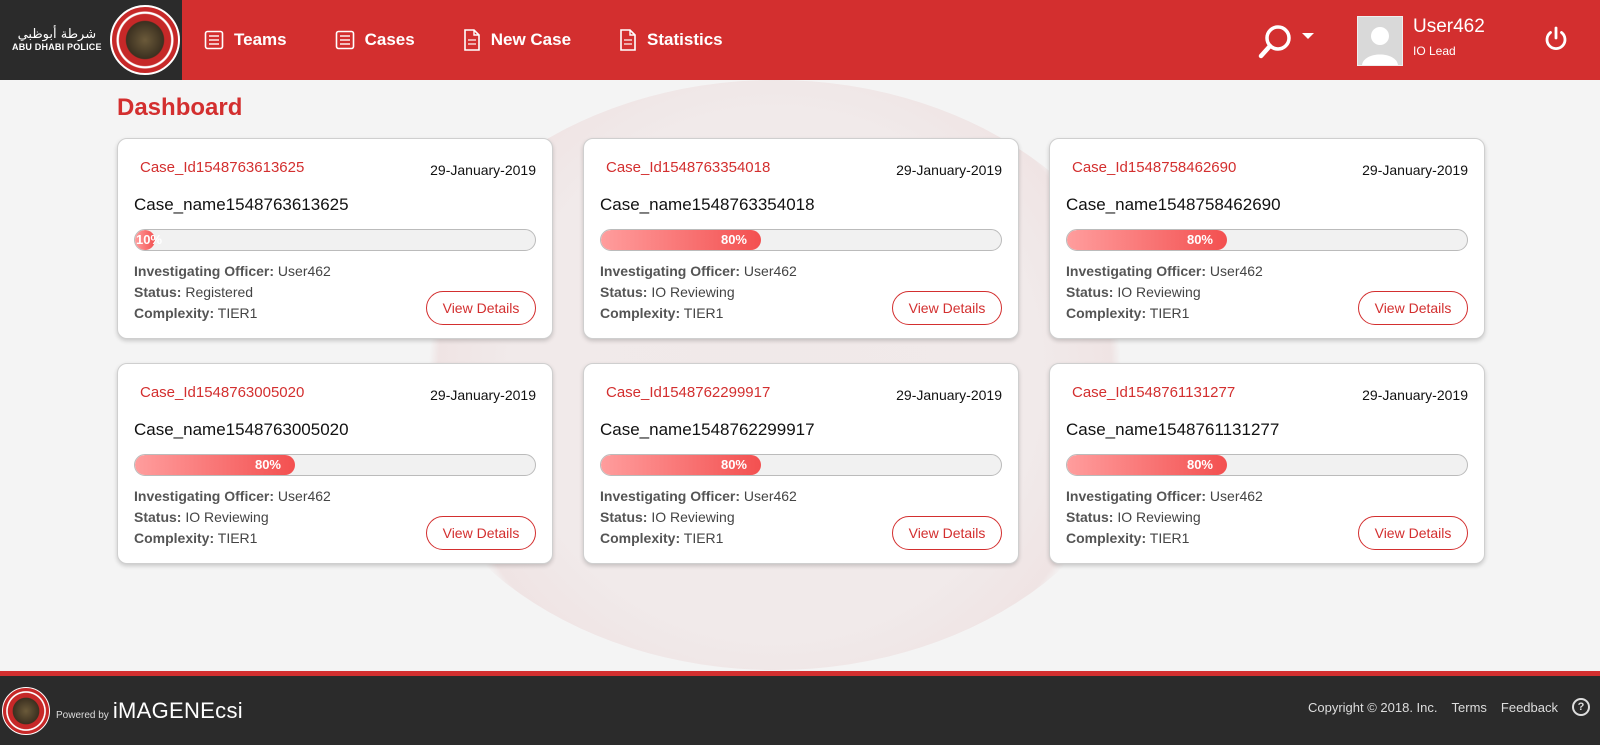 The height and width of the screenshot is (745, 1600). I want to click on terms-link: Terms, so click(1469, 707).